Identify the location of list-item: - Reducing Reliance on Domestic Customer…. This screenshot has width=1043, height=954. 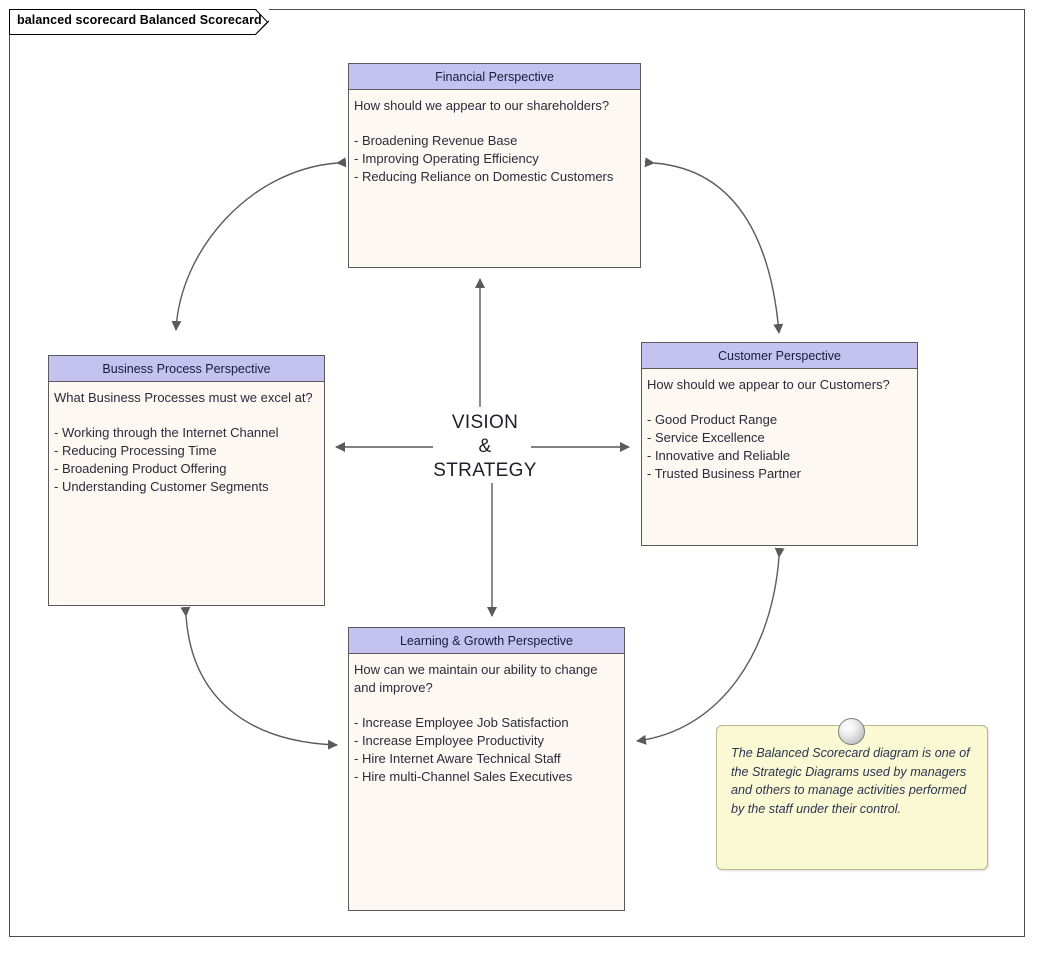
(484, 176).